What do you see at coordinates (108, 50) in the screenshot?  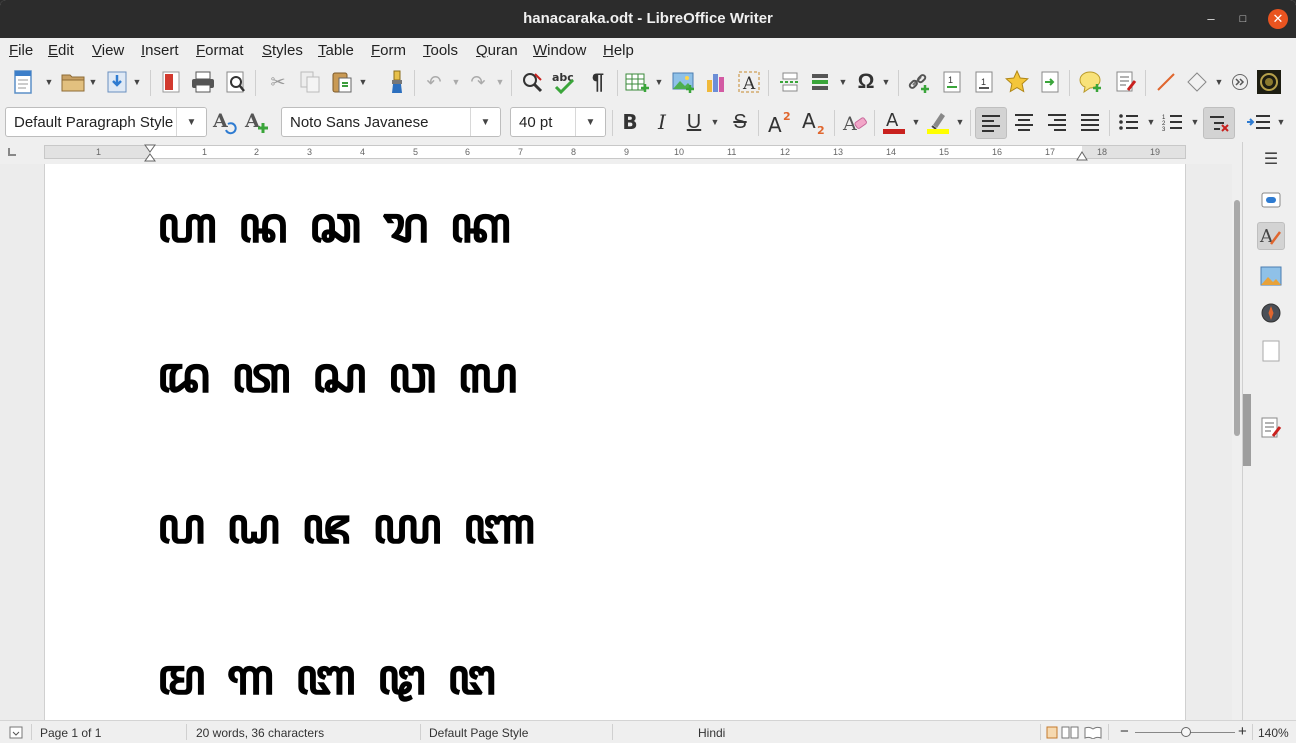 I see `menu-view: View` at bounding box center [108, 50].